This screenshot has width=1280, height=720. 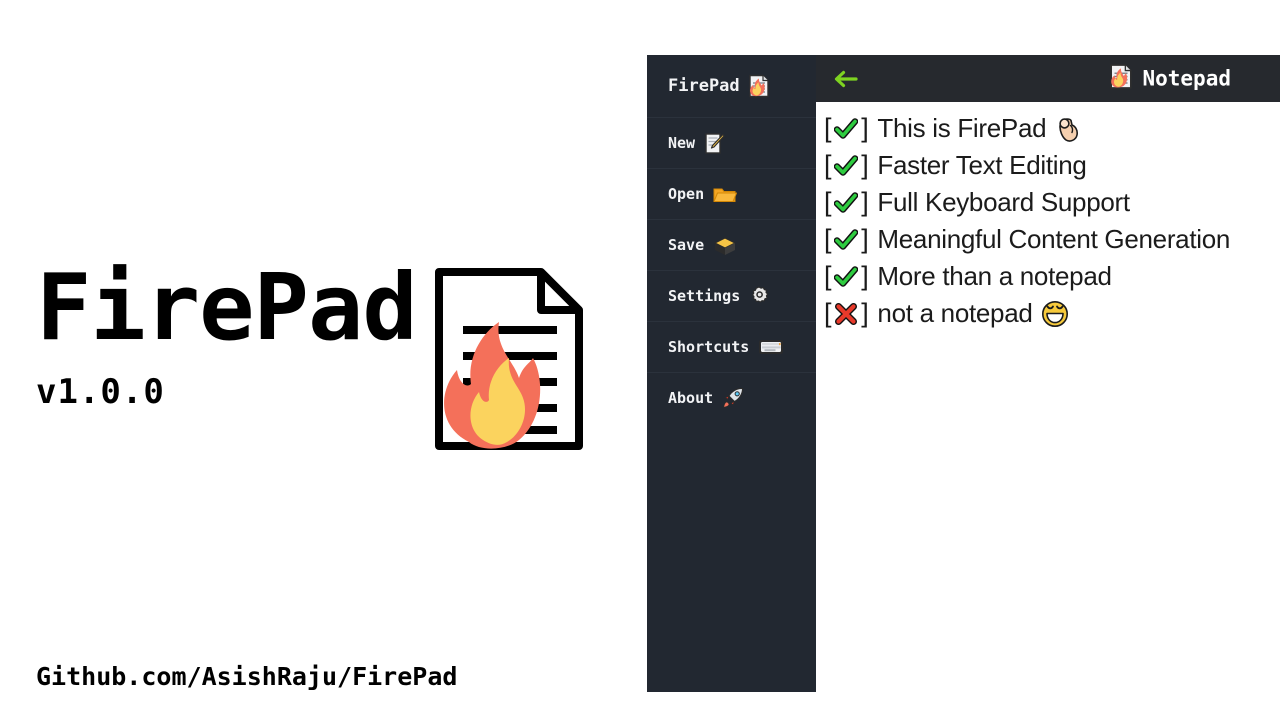 What do you see at coordinates (682, 143) in the screenshot?
I see `sidebar-item-label: New` at bounding box center [682, 143].